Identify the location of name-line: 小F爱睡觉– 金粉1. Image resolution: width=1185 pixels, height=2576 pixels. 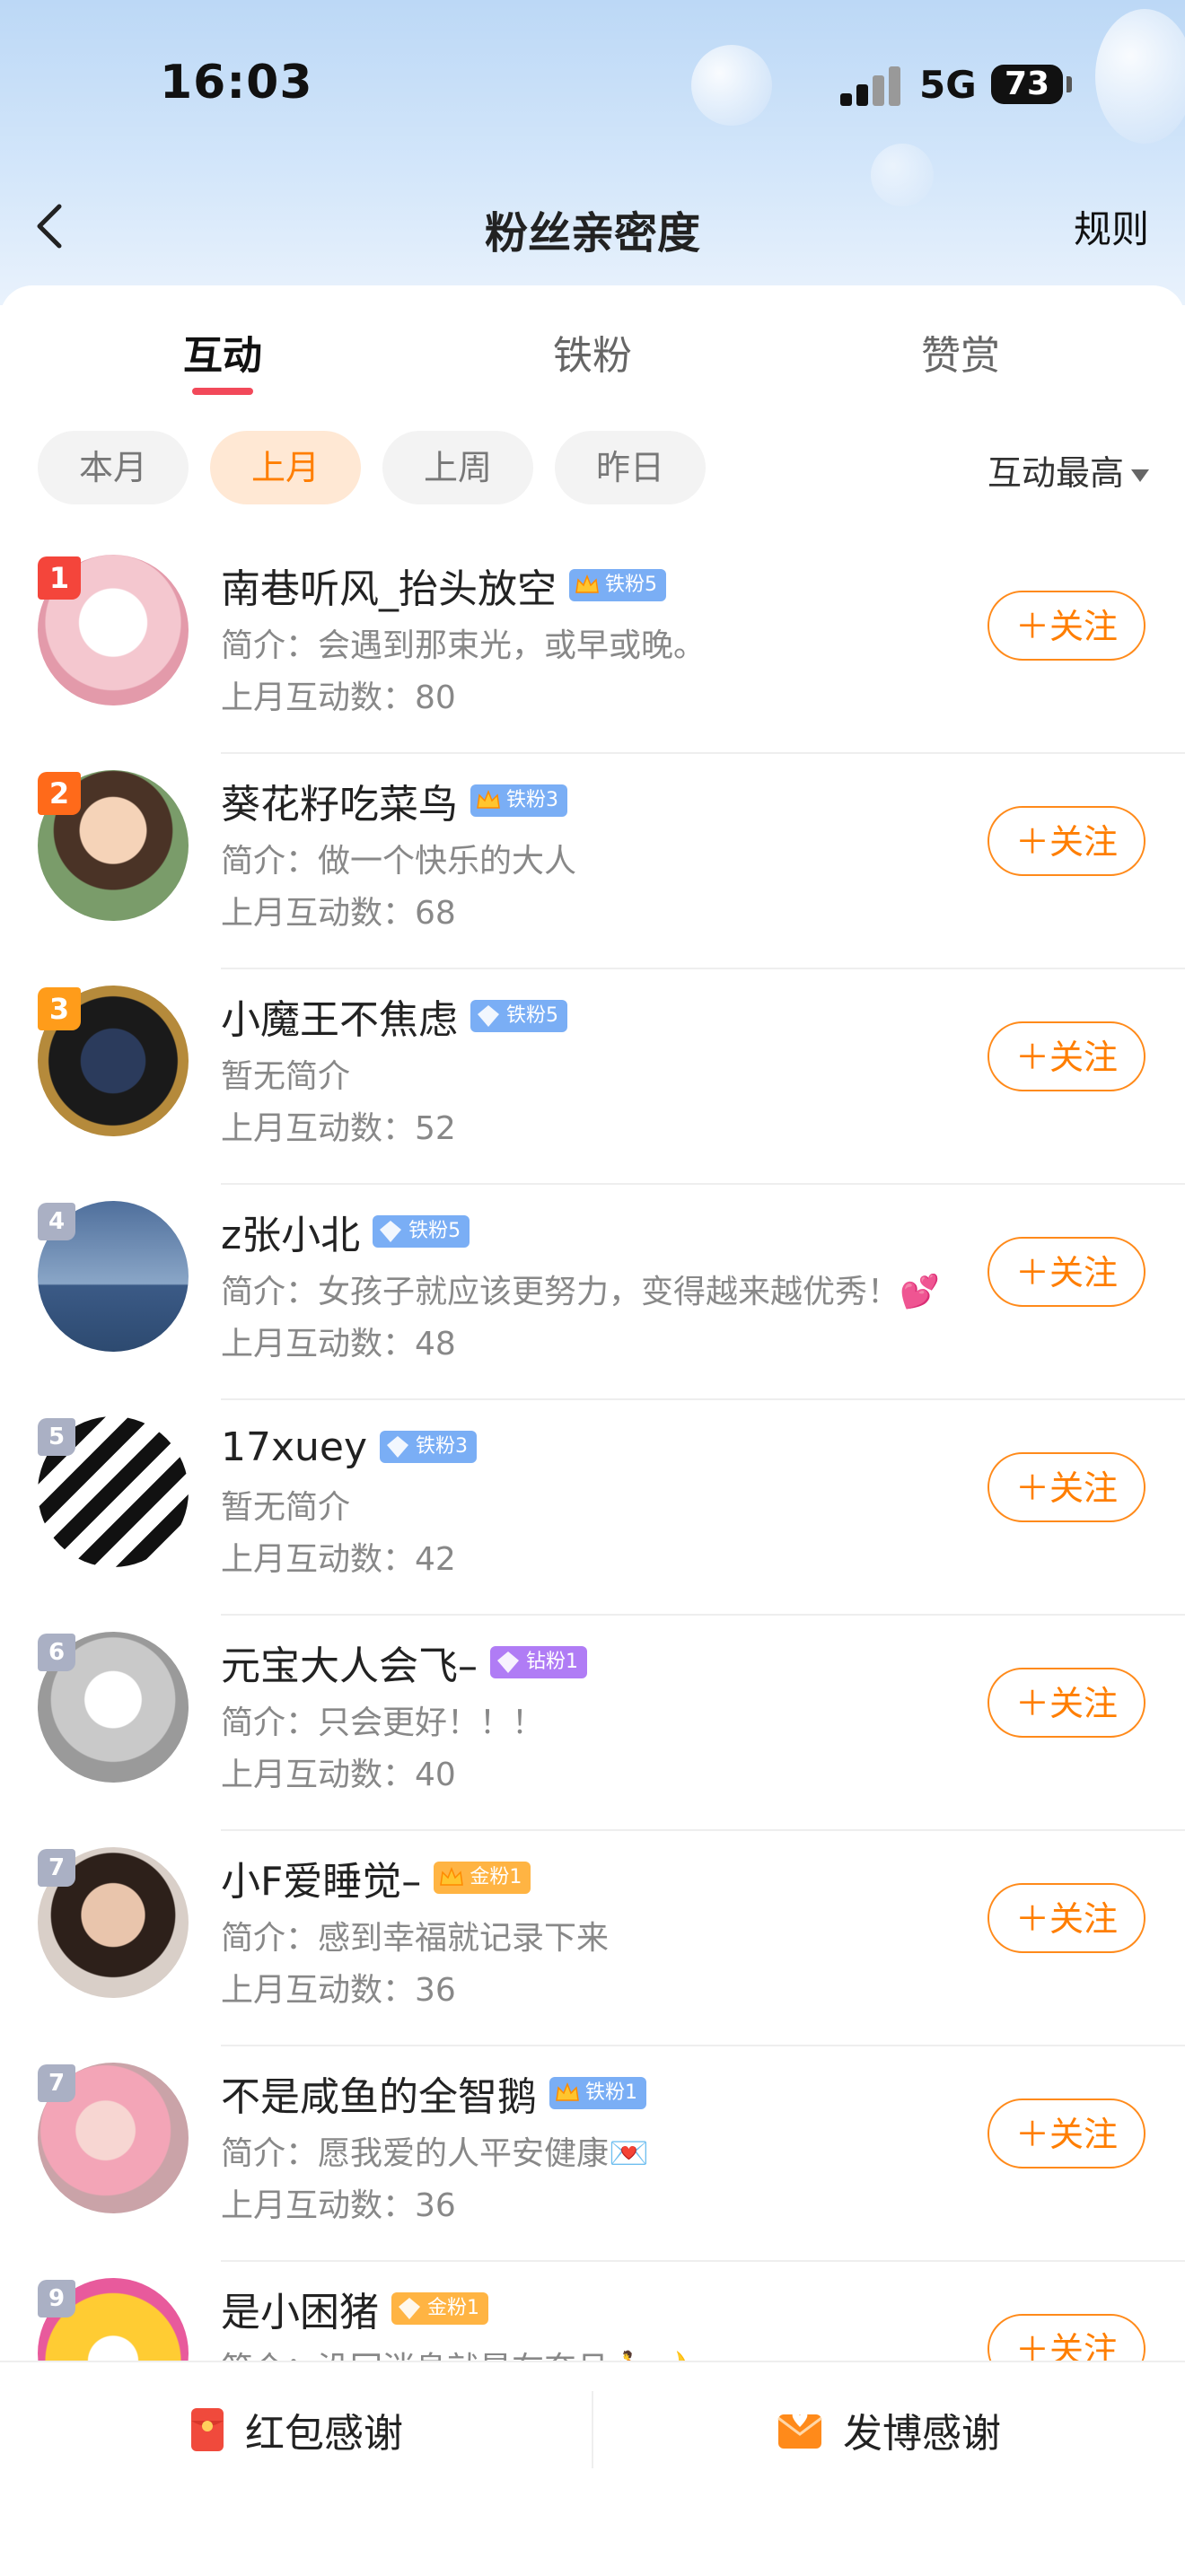
(376, 1878).